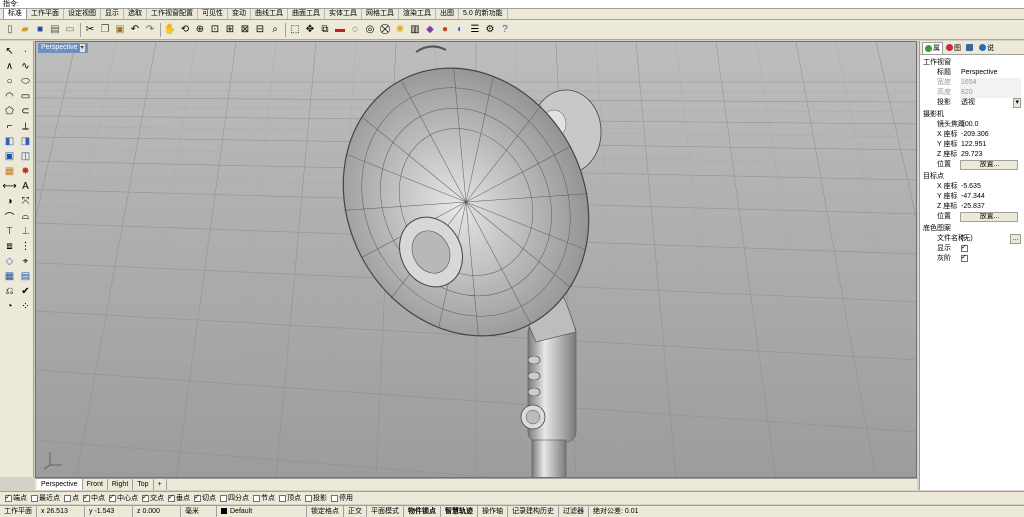 Image resolution: width=1024 pixels, height=517 pixels. I want to click on import-icon: ▭, so click(70, 30).